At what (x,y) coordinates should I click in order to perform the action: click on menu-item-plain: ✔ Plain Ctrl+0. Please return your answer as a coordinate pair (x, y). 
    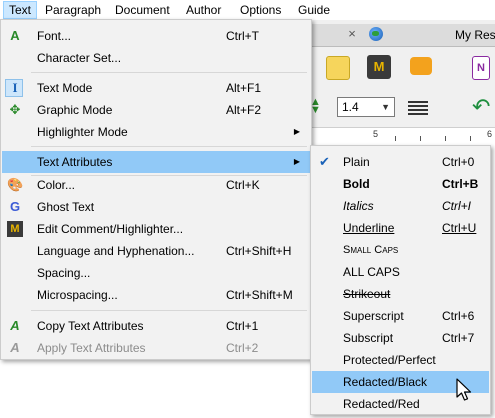
    Looking at the image, I should click on (400, 162).